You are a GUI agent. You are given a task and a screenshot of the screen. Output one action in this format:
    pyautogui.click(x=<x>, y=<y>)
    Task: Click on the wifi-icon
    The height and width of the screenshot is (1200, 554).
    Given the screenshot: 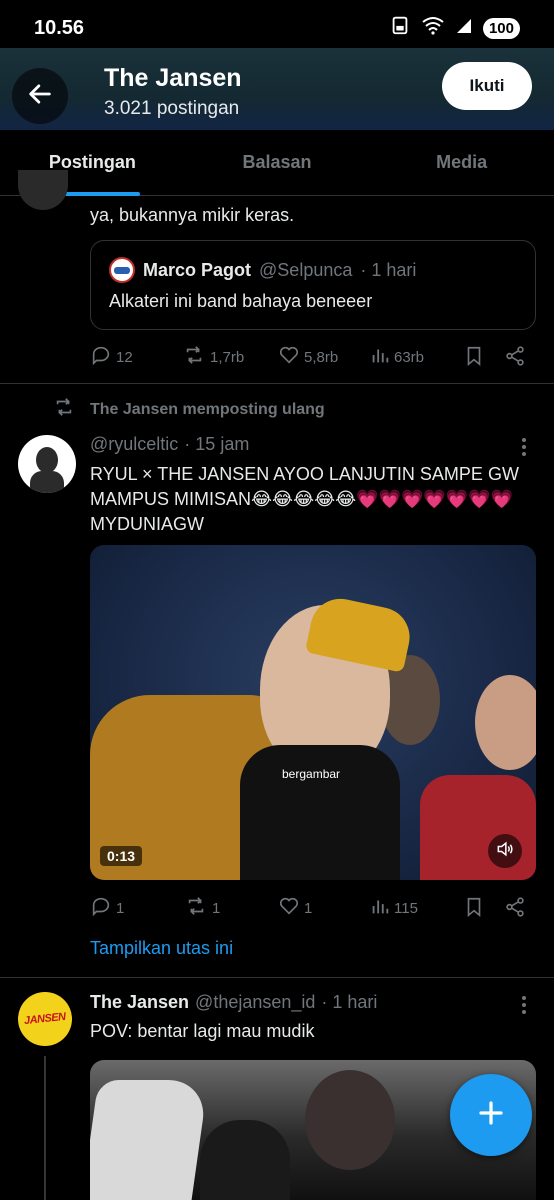 What is the action you would take?
    pyautogui.click(x=433, y=28)
    